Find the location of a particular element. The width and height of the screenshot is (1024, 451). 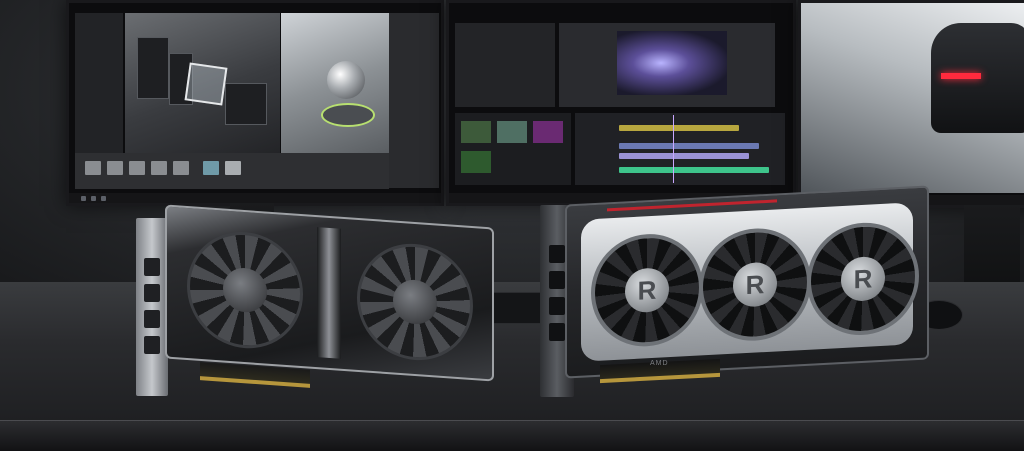

editor-program-monitor is located at coordinates (667, 65).